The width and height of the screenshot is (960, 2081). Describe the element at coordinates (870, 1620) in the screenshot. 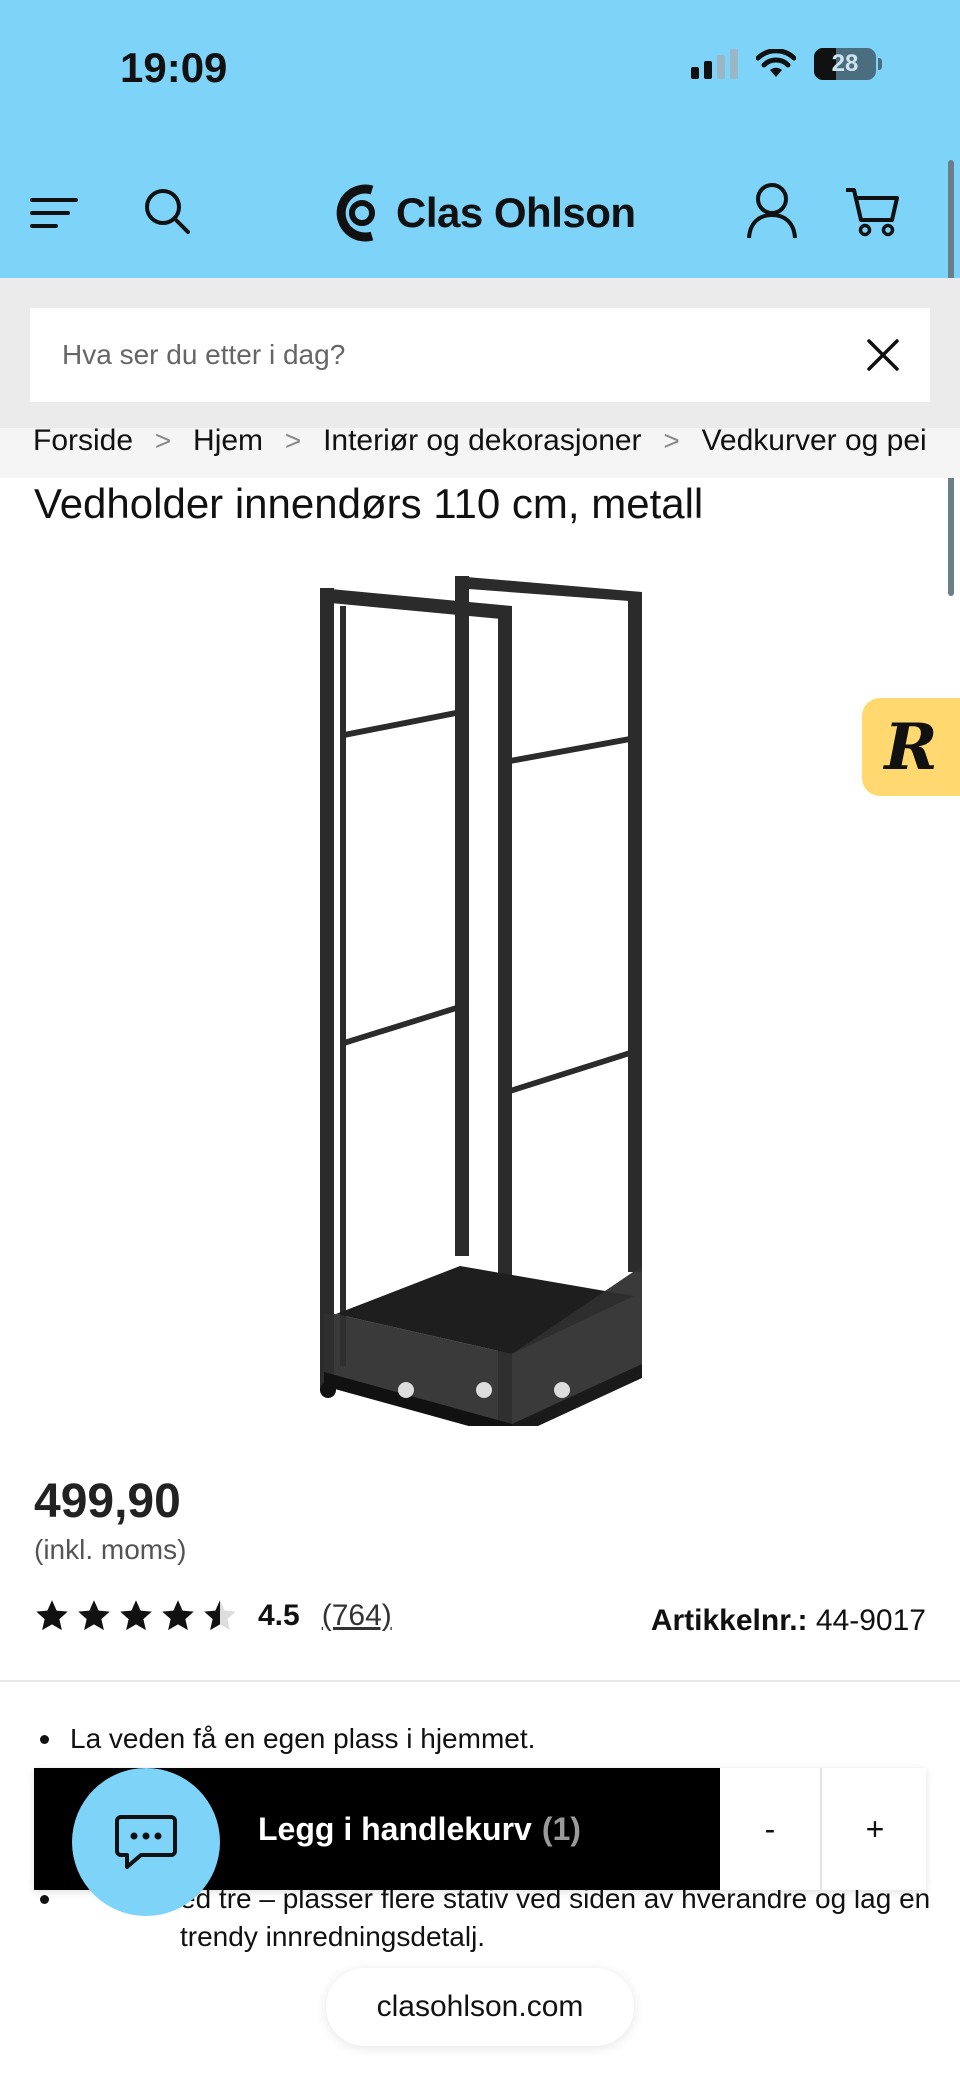

I see `article-value: 44-9017` at that location.